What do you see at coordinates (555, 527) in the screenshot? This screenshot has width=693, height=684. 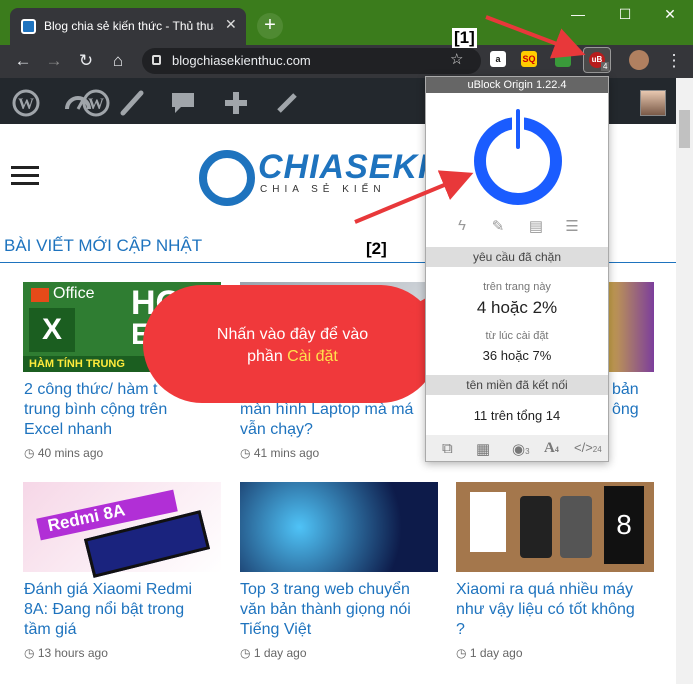 I see `post-thumbnail-xiaomi: 8` at bounding box center [555, 527].